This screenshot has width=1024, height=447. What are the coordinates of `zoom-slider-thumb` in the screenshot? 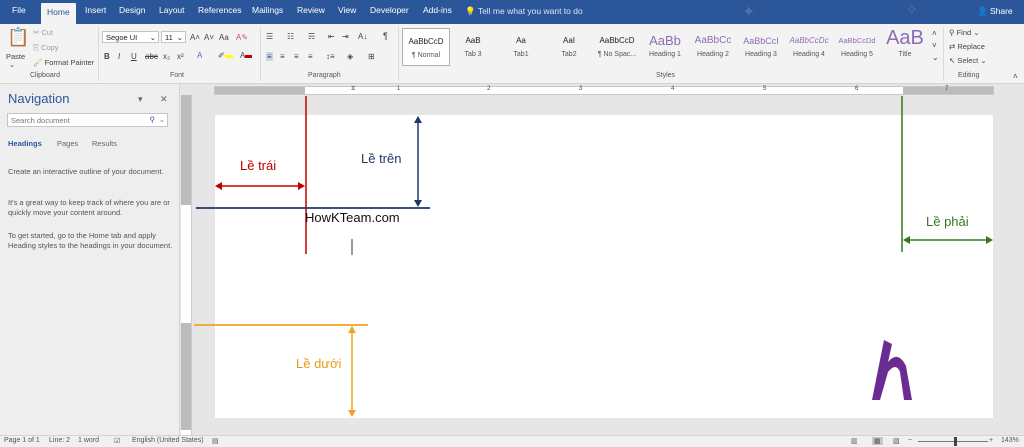 It's located at (955, 441).